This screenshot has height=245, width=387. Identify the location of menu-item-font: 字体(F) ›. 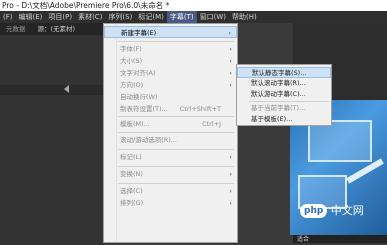
(170, 49).